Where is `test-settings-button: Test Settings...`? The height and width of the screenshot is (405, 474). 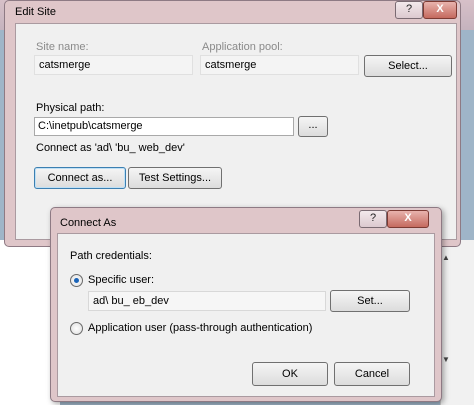
test-settings-button: Test Settings... is located at coordinates (175, 178).